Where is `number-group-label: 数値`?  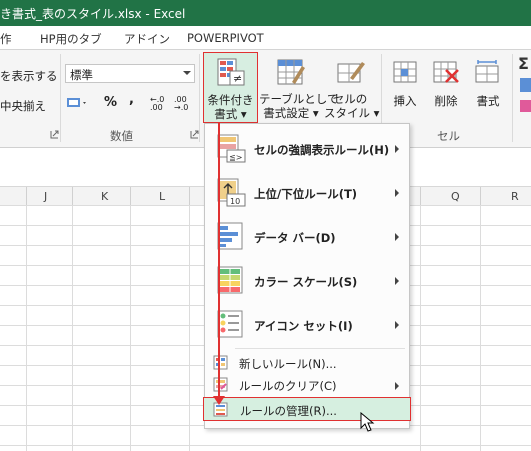 number-group-label: 数値 is located at coordinates (121, 136).